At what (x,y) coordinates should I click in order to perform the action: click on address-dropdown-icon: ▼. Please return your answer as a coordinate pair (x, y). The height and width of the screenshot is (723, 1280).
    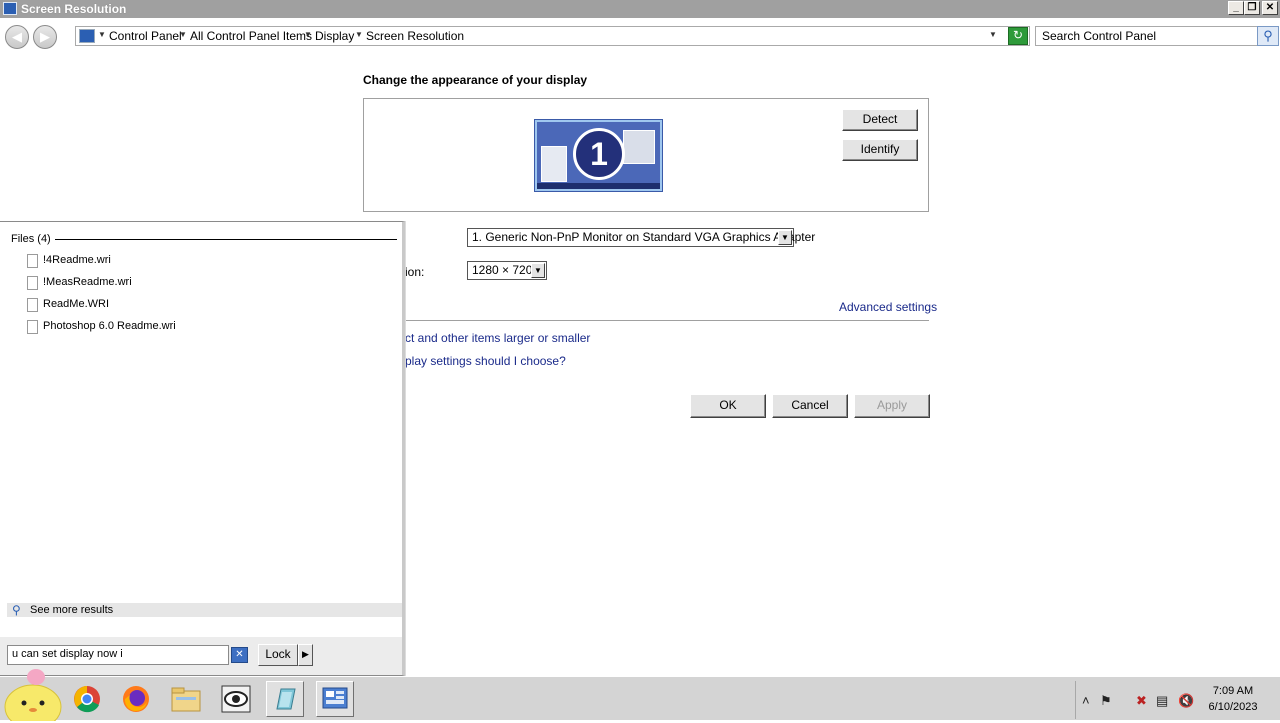
    Looking at the image, I should click on (993, 34).